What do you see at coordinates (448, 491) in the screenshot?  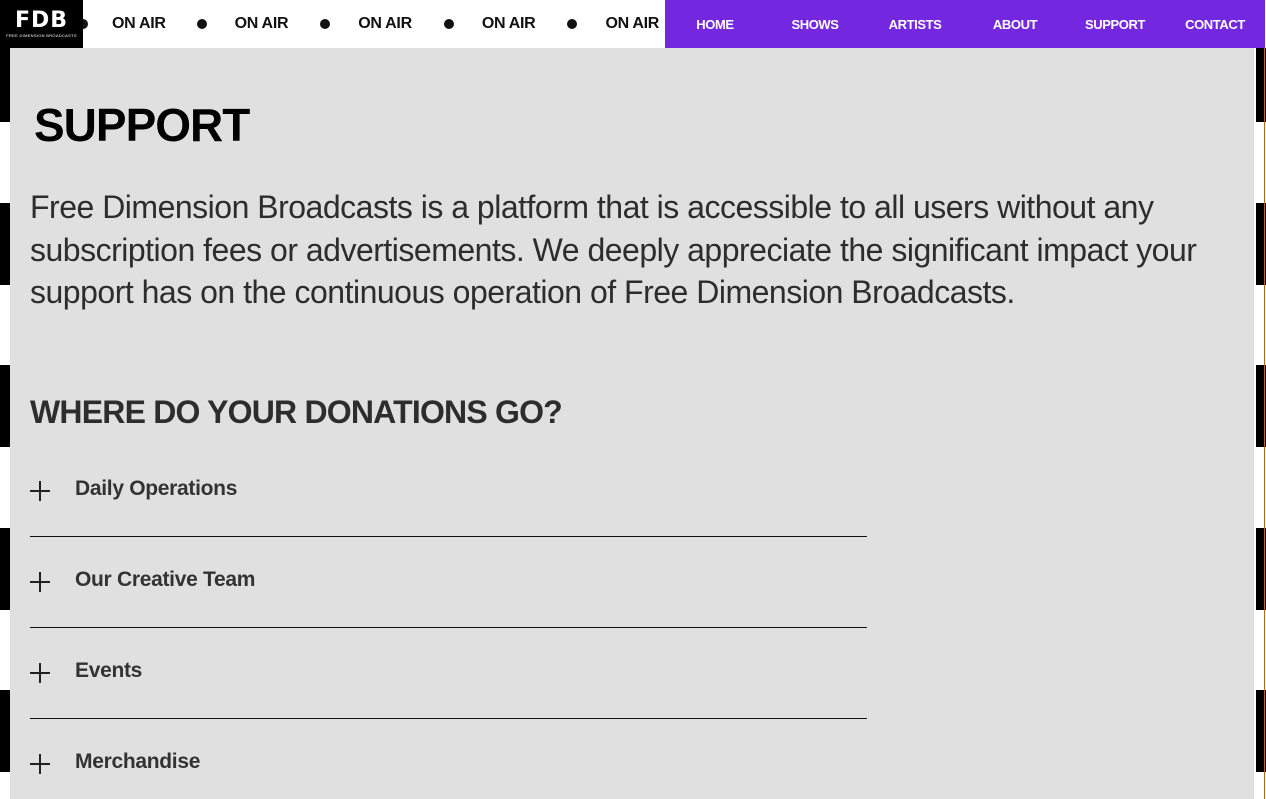 I see `accordion-item-daily-operations: Daily Operations` at bounding box center [448, 491].